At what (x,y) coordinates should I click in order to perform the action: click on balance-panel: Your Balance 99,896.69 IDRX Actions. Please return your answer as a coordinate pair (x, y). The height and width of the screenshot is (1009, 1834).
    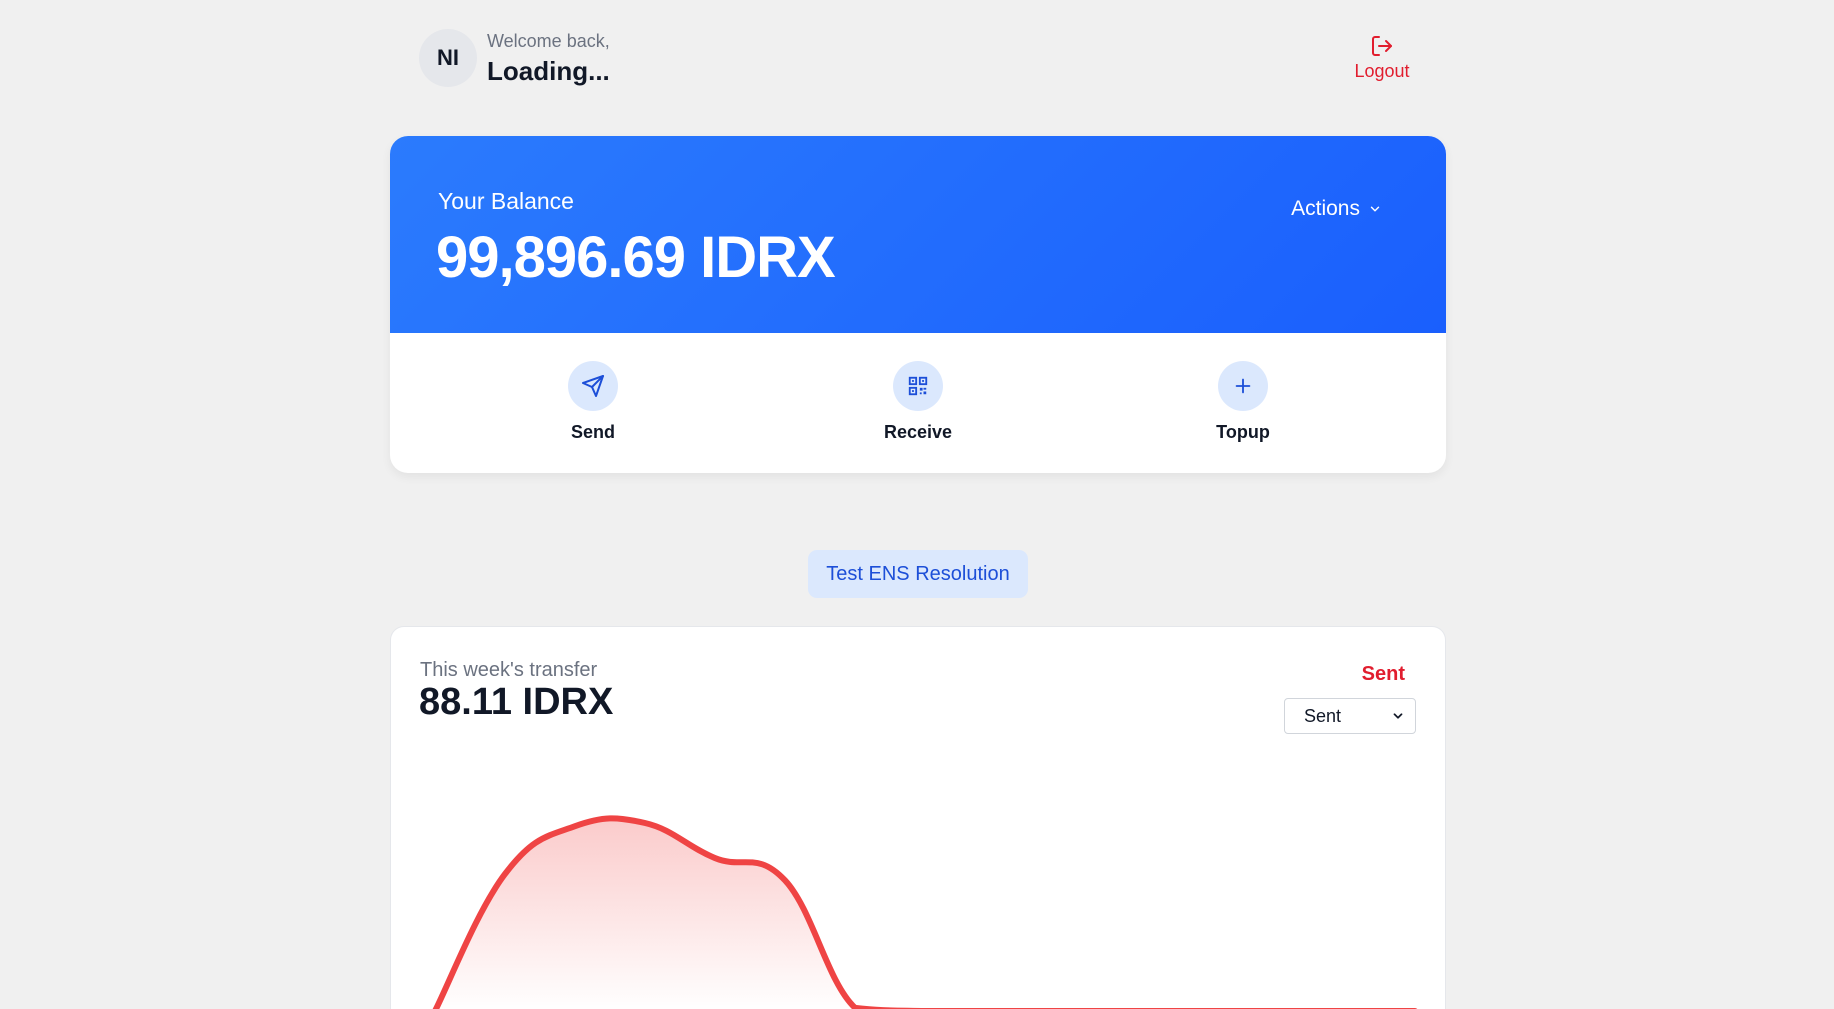
    Looking at the image, I should click on (918, 234).